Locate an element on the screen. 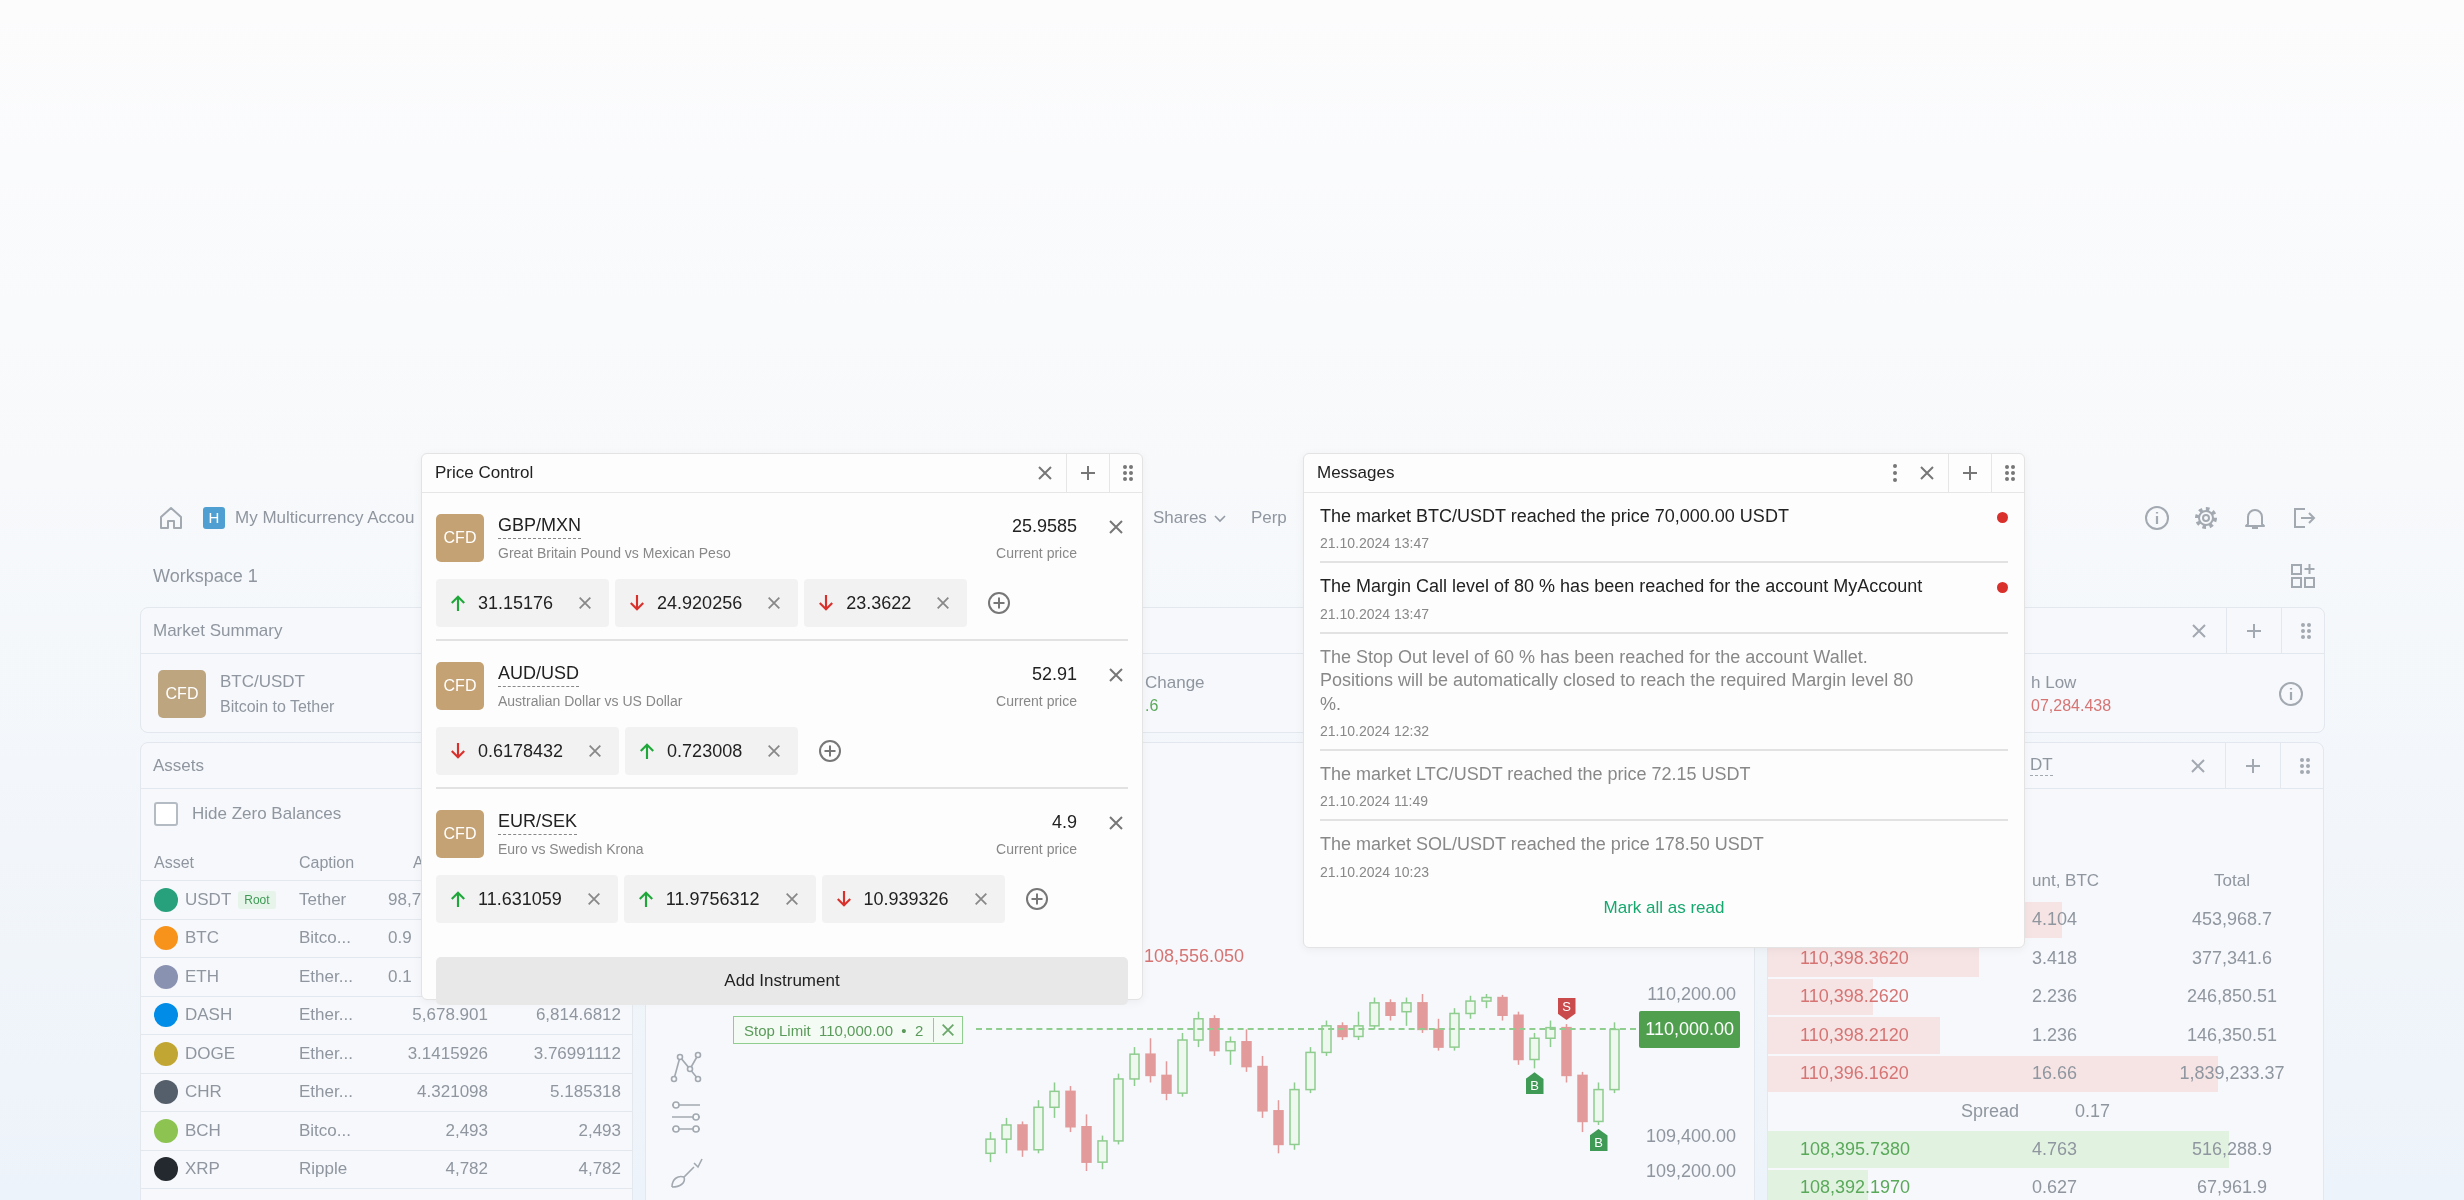  alert-price: 0.6178432 is located at coordinates (521, 751).